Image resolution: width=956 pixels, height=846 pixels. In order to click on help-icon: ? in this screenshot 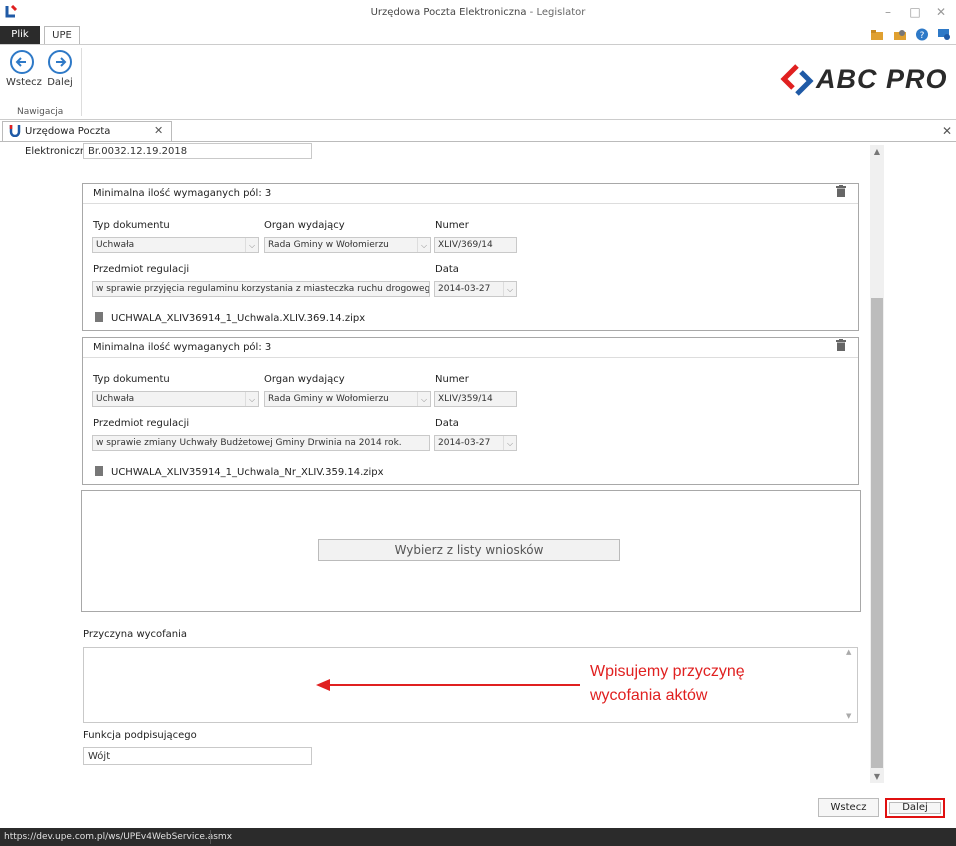, I will do `click(922, 34)`.